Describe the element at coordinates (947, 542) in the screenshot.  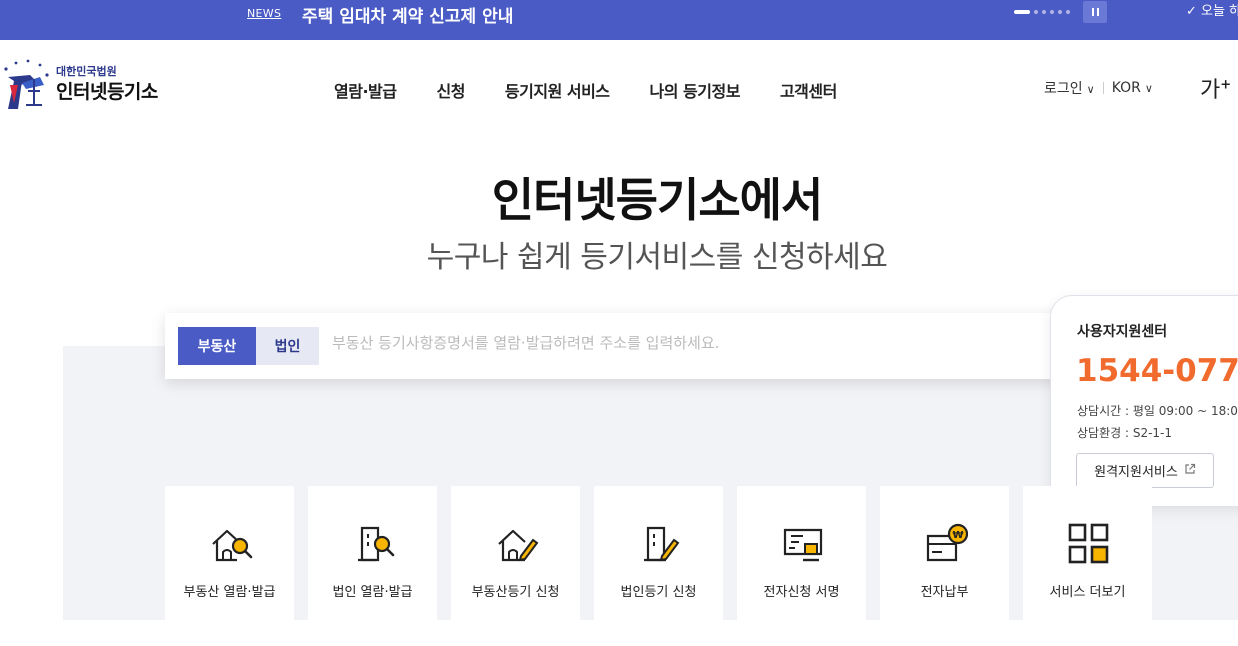
I see `e-payment-icon: ₩` at that location.